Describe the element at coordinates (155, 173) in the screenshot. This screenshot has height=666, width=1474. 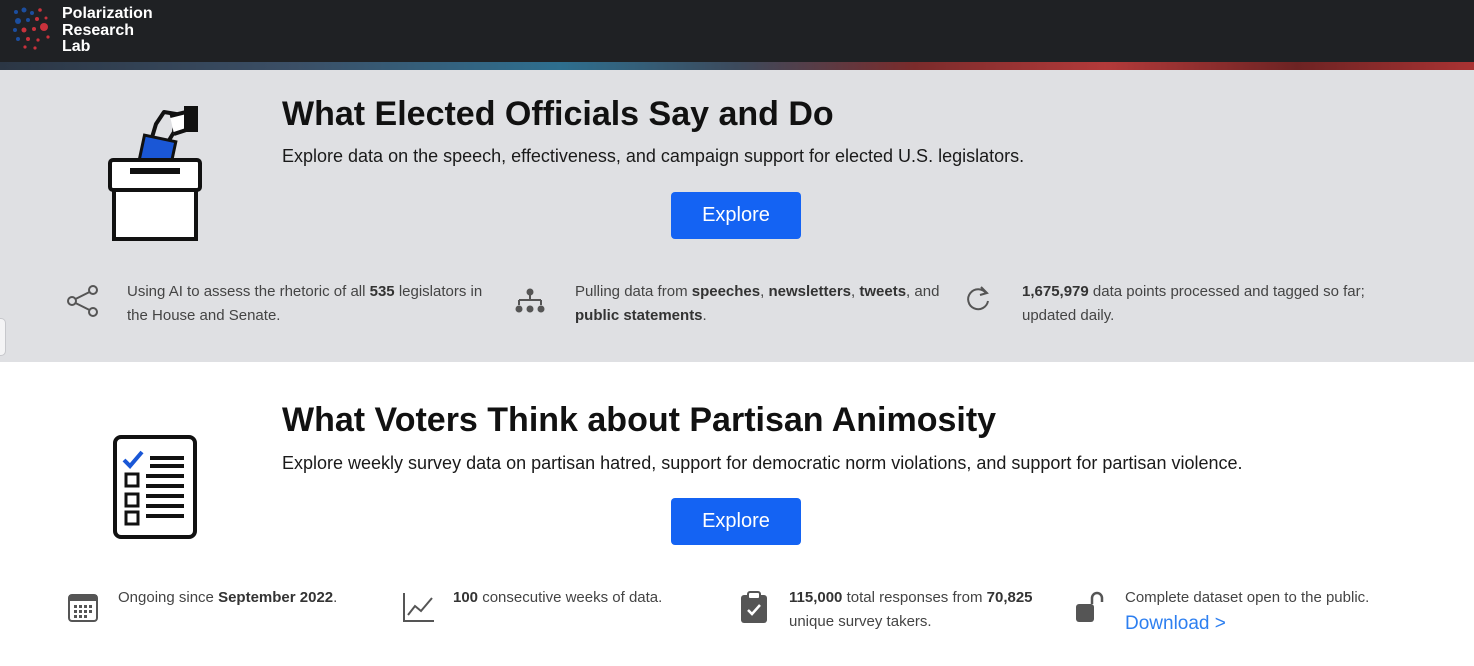
I see `ballot-box-icon` at that location.